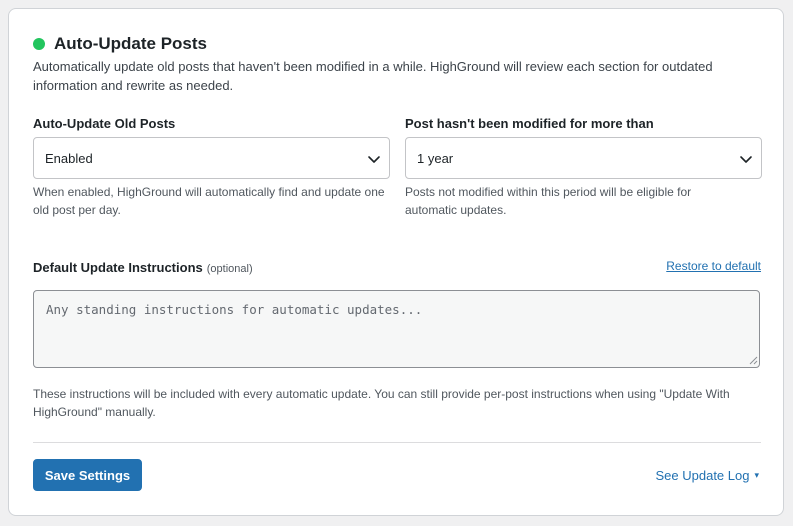 This screenshot has width=793, height=526. What do you see at coordinates (435, 158) in the screenshot?
I see `age-threshold-selected-value: 1 year` at bounding box center [435, 158].